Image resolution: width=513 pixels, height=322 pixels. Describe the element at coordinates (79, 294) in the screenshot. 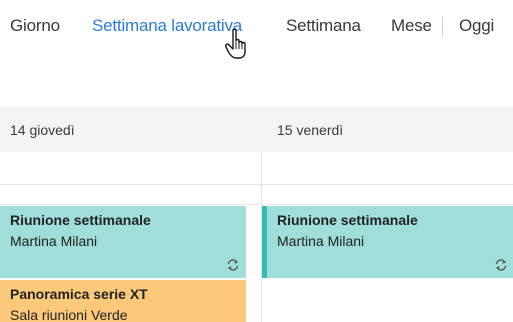

I see `event-title: Panoramica serie XT` at that location.